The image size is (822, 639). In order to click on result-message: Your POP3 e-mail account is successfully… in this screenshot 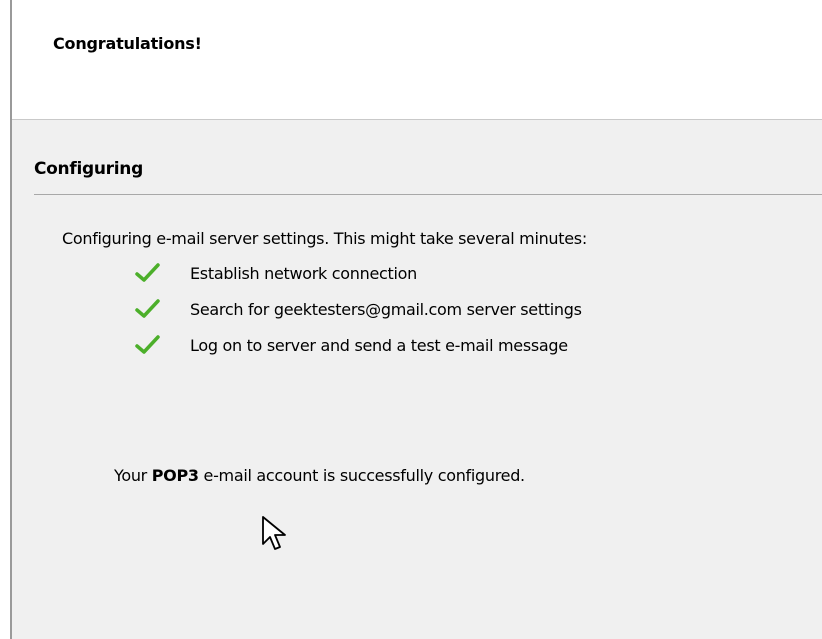, I will do `click(319, 475)`.